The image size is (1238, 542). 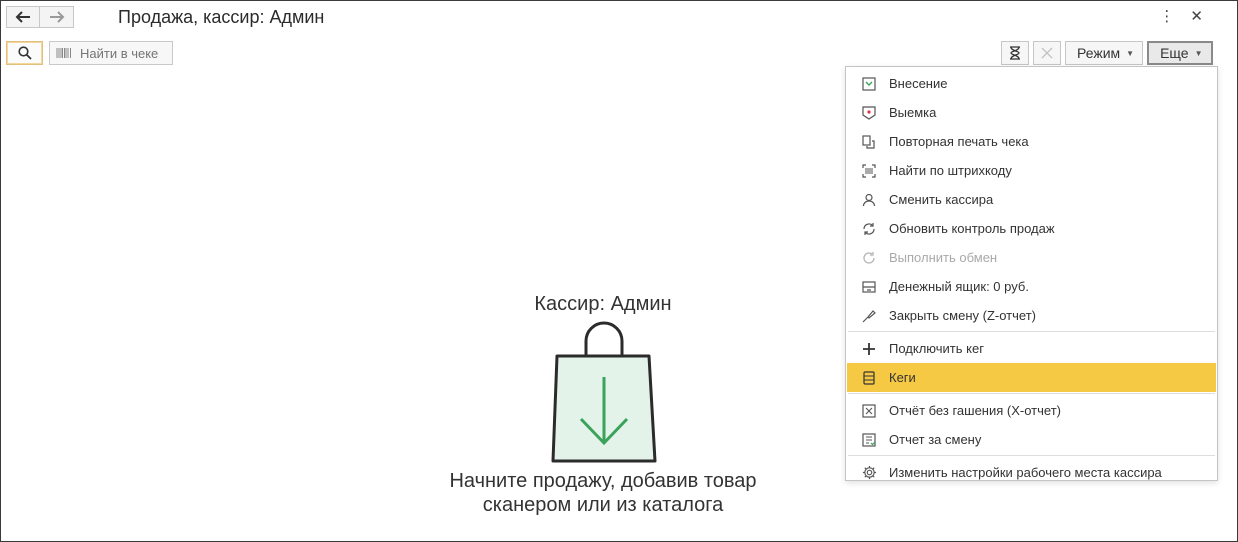 I want to click on menu-item-label: Сменить кассира, so click(x=941, y=199).